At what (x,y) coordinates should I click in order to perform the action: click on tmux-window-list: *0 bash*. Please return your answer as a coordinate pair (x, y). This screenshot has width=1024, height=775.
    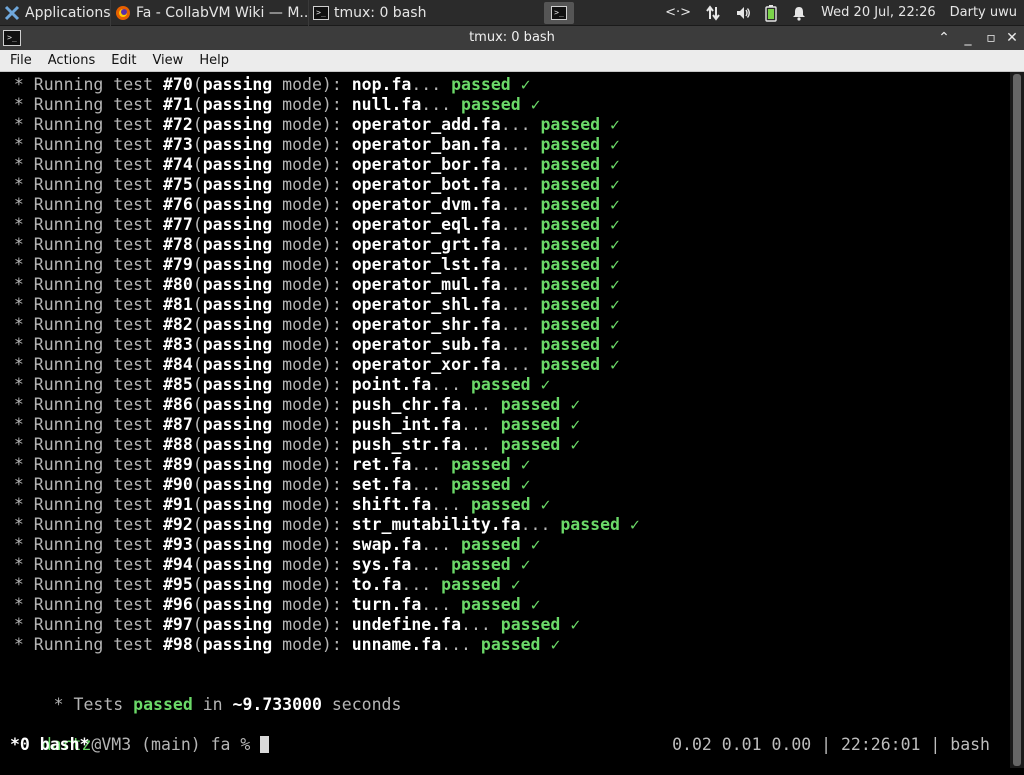
    Looking at the image, I should click on (49, 745).